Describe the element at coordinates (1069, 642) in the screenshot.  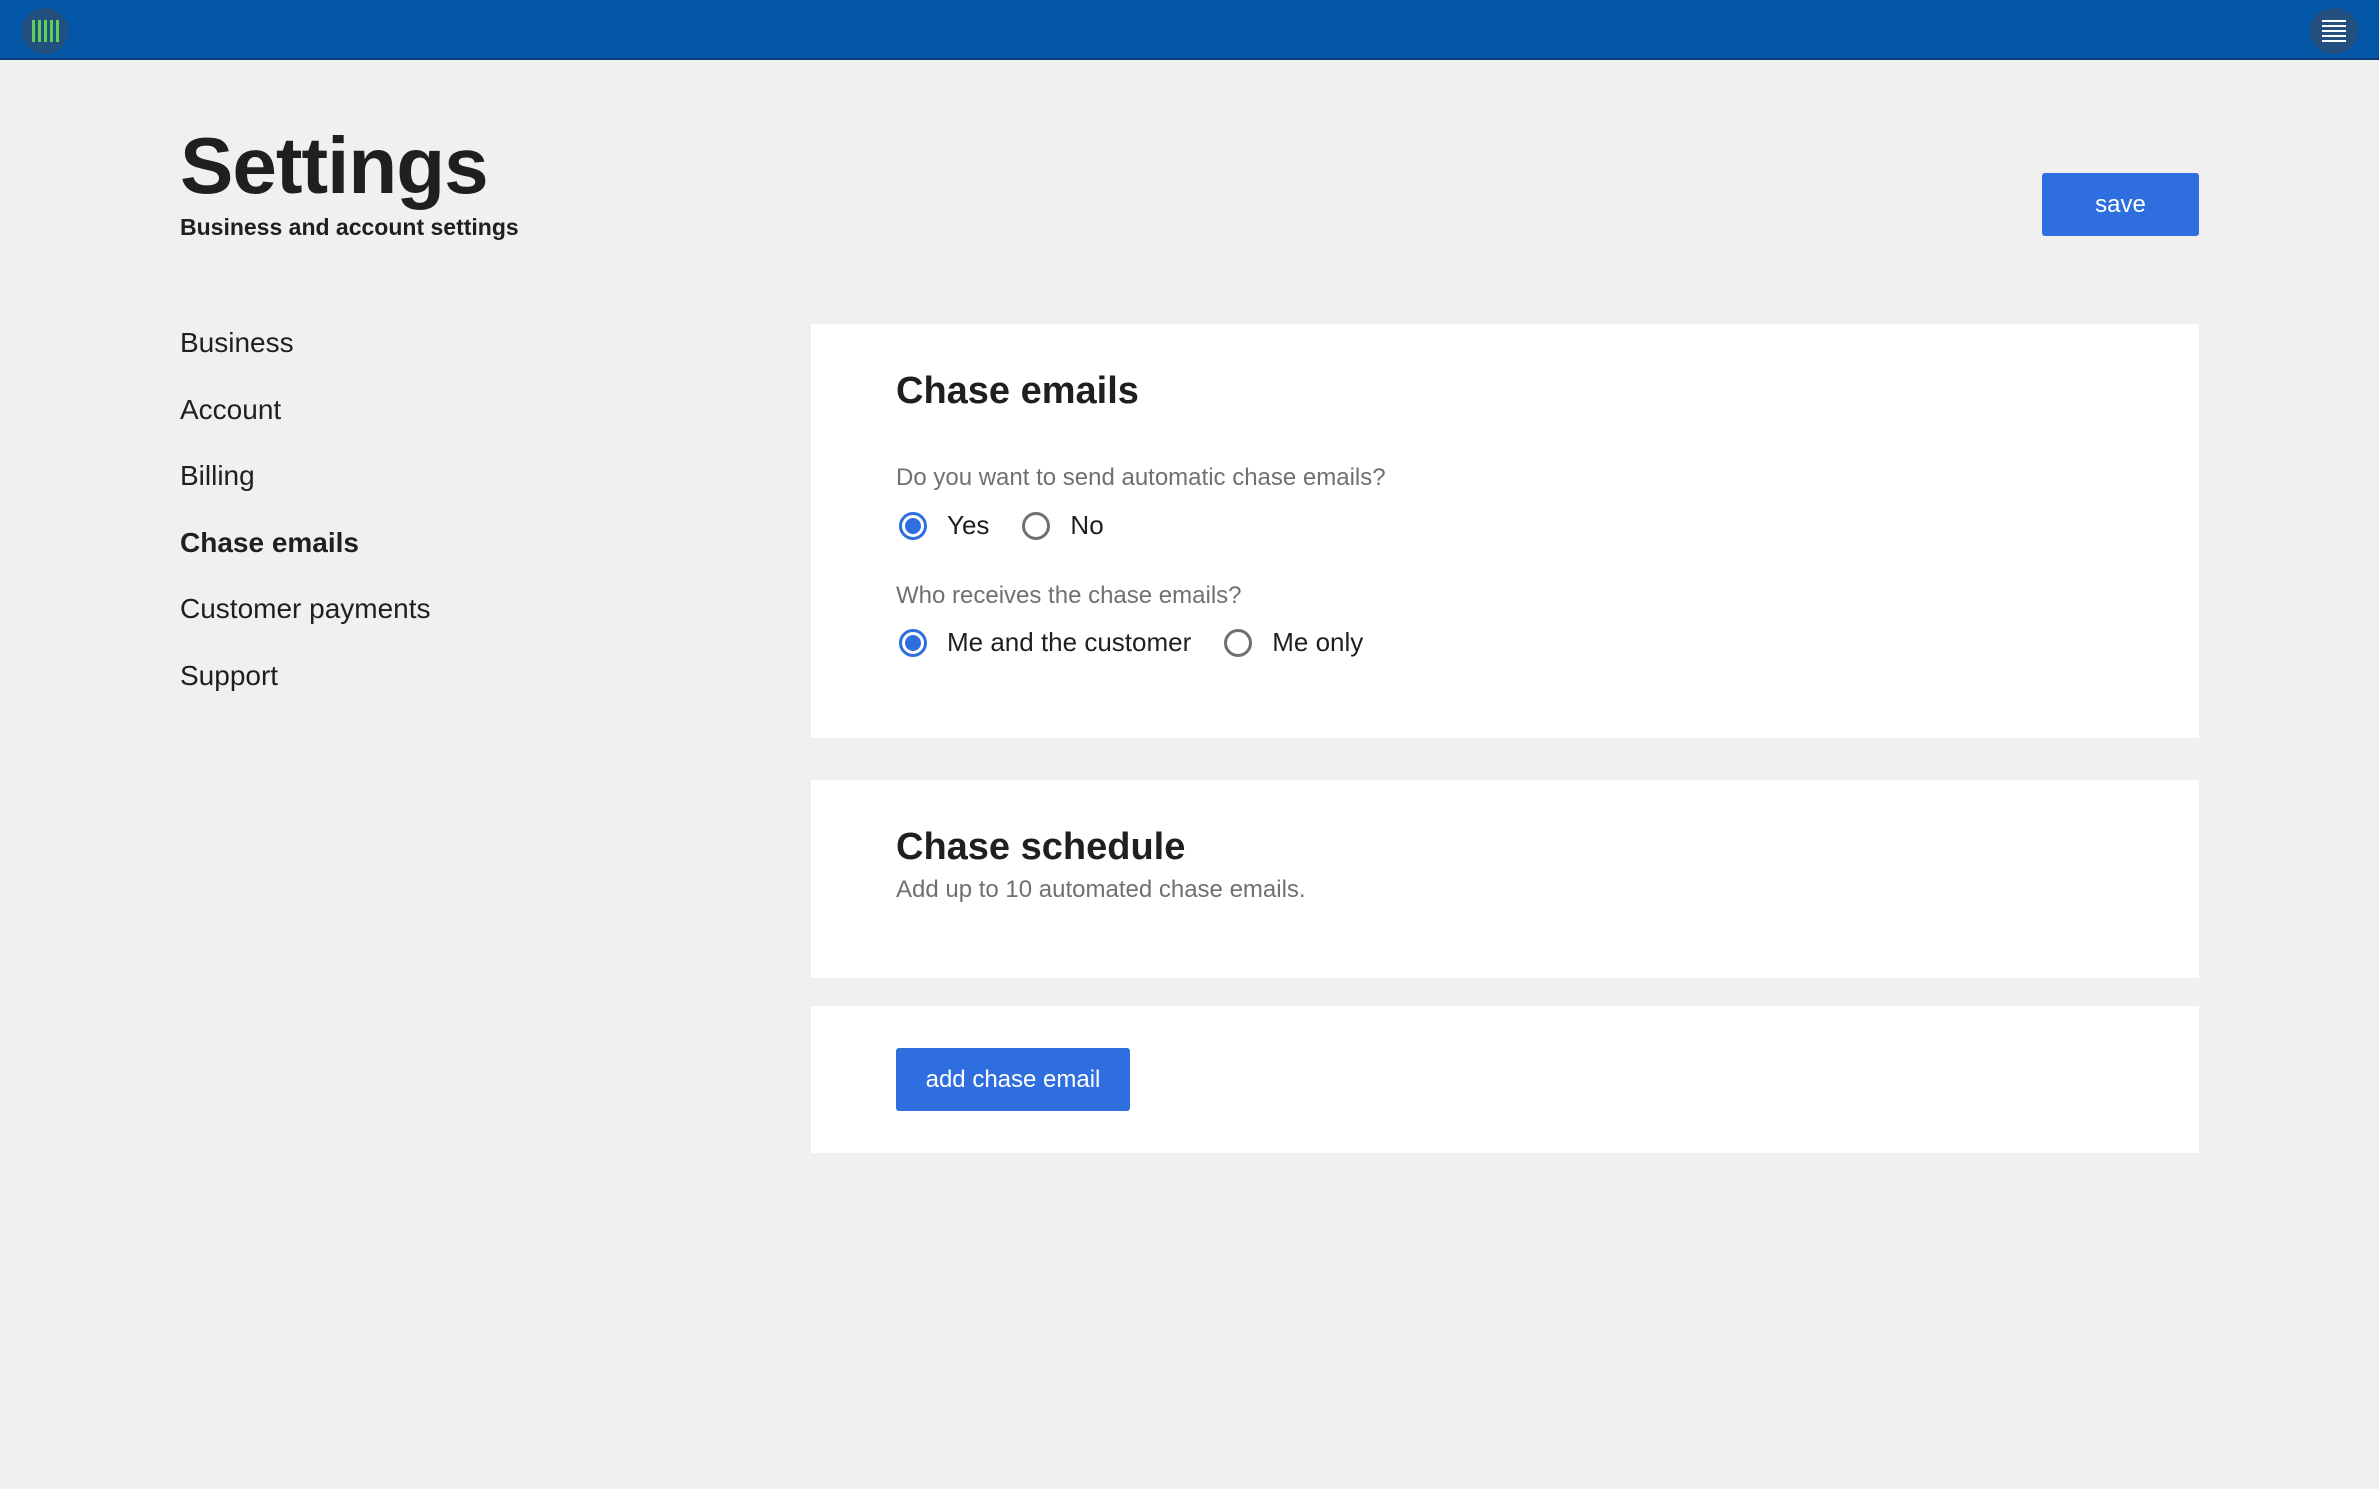
I see `radio-me-and-customer-label: Me and the customer` at that location.